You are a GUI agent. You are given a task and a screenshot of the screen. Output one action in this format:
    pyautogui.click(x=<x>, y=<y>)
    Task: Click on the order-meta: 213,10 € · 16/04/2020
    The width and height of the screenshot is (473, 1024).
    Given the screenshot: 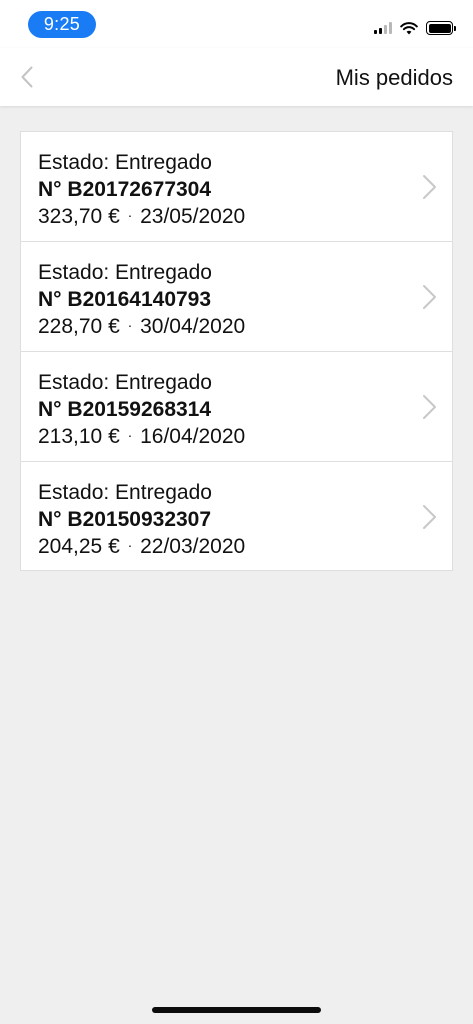 What is the action you would take?
    pyautogui.click(x=245, y=437)
    